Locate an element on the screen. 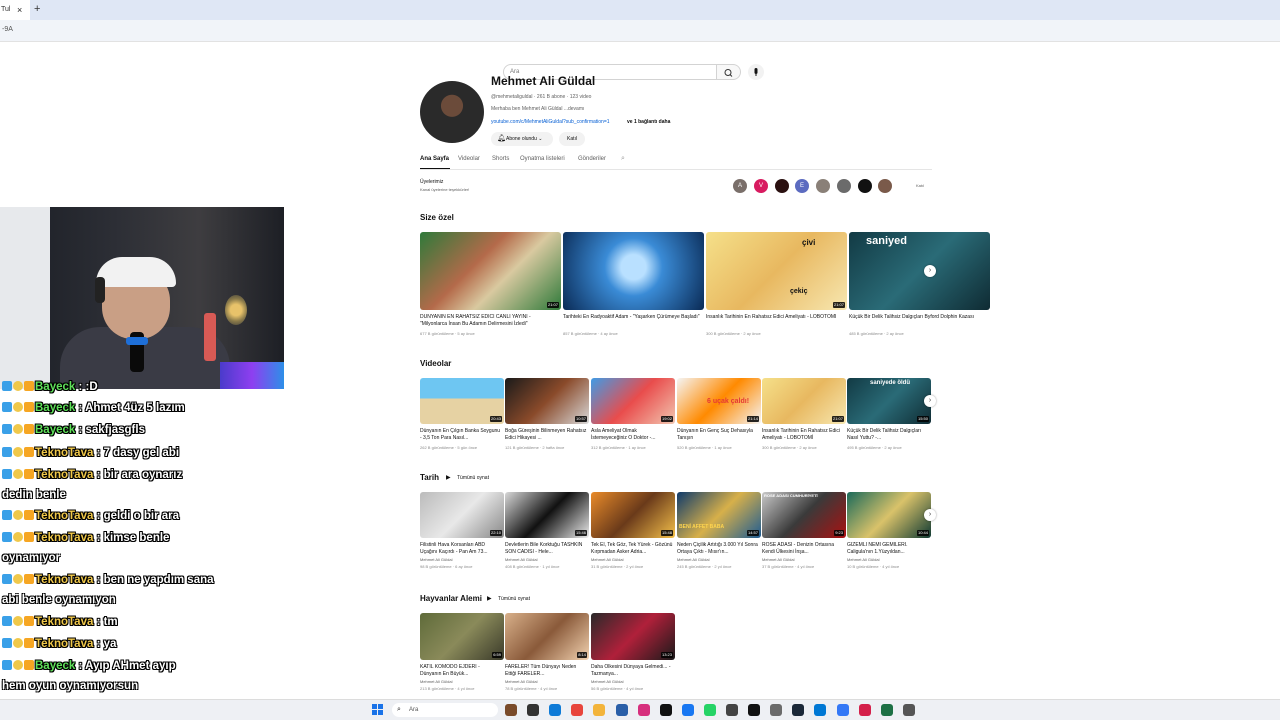  video-thumbnail: 15:46 is located at coordinates (547, 515).